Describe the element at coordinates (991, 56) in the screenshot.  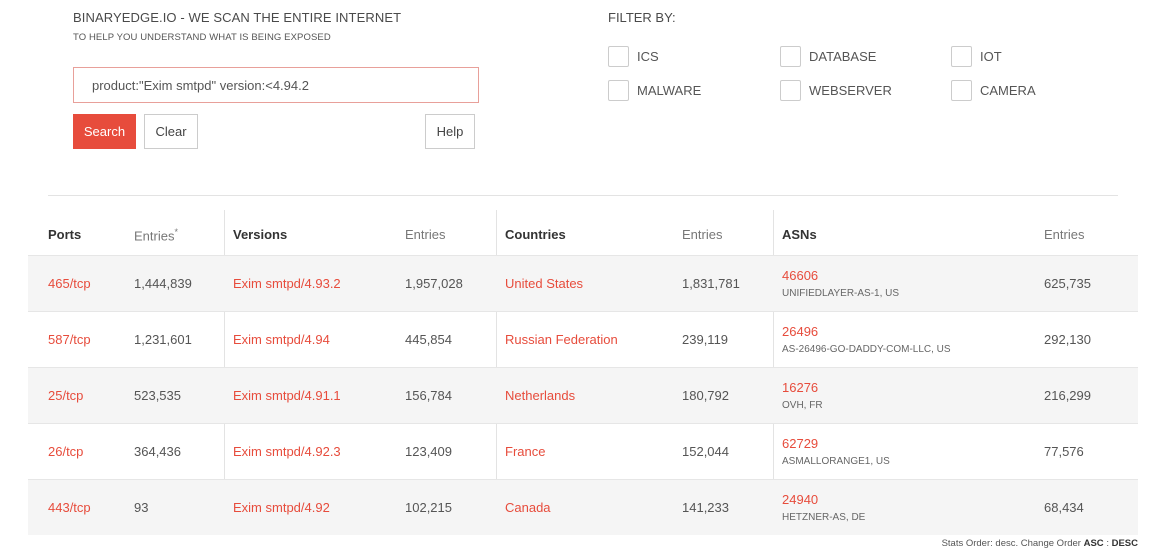
I see `filter-iot-label: IOT` at that location.